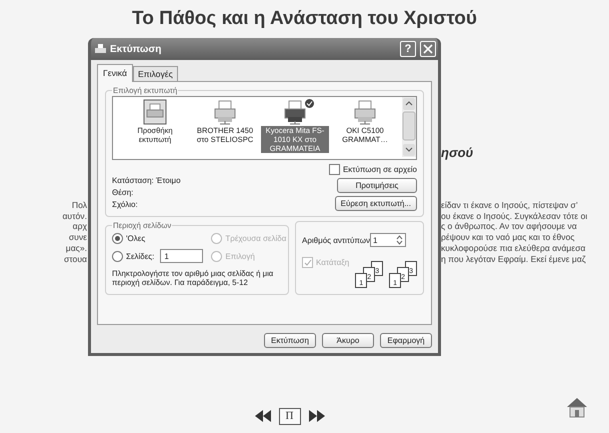 The width and height of the screenshot is (609, 433). I want to click on checkbox, so click(334, 169).